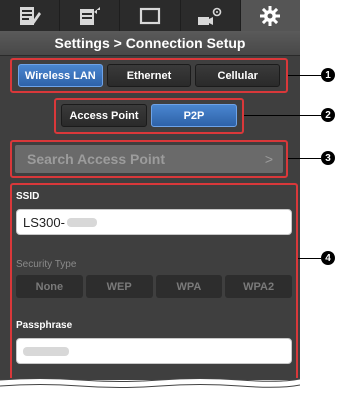  I want to click on callout-badge: 1, so click(328, 75).